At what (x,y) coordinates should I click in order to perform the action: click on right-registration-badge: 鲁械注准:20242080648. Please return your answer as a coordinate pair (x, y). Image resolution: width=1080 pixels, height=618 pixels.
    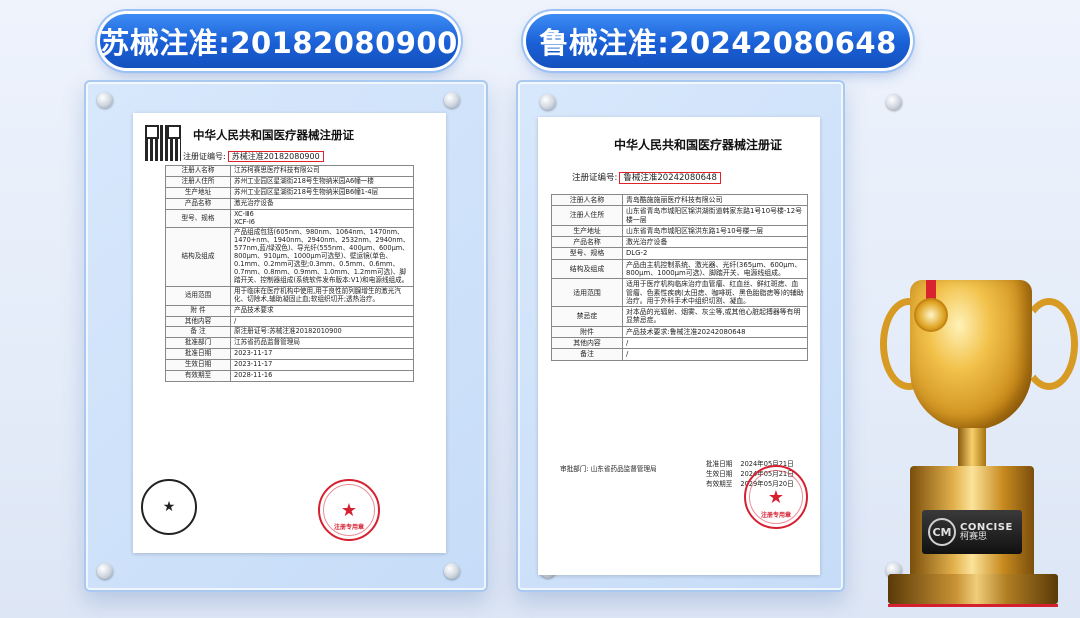
    Looking at the image, I should click on (718, 41).